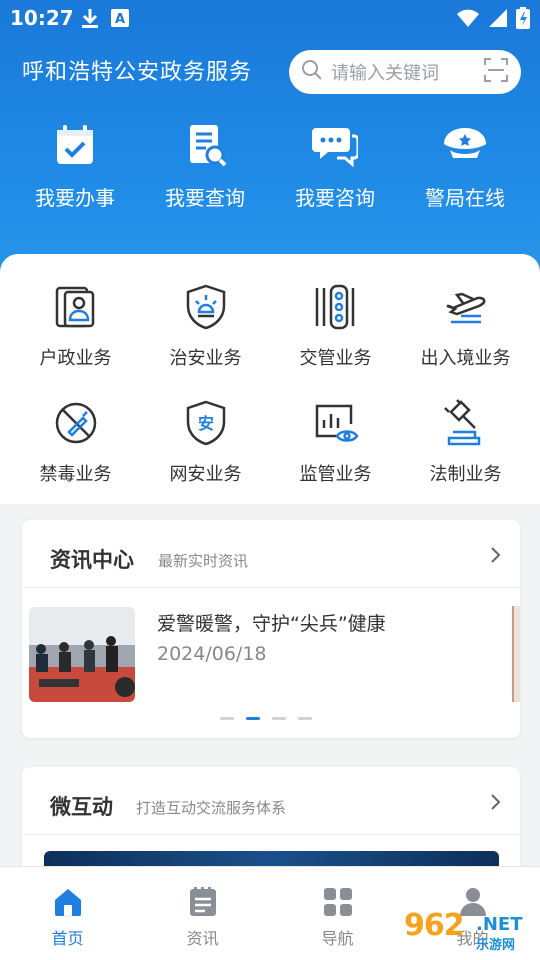 This screenshot has width=540, height=960. Describe the element at coordinates (465, 198) in the screenshot. I see `quick-action-label: 警局在线` at that location.